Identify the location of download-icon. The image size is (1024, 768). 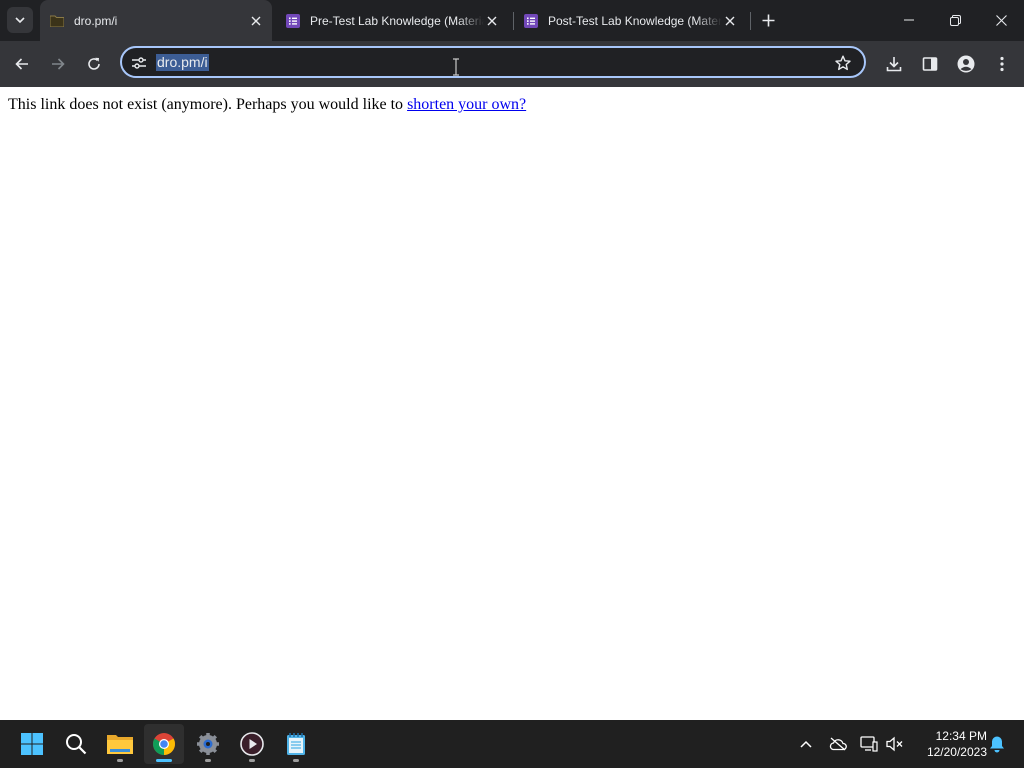
(894, 64).